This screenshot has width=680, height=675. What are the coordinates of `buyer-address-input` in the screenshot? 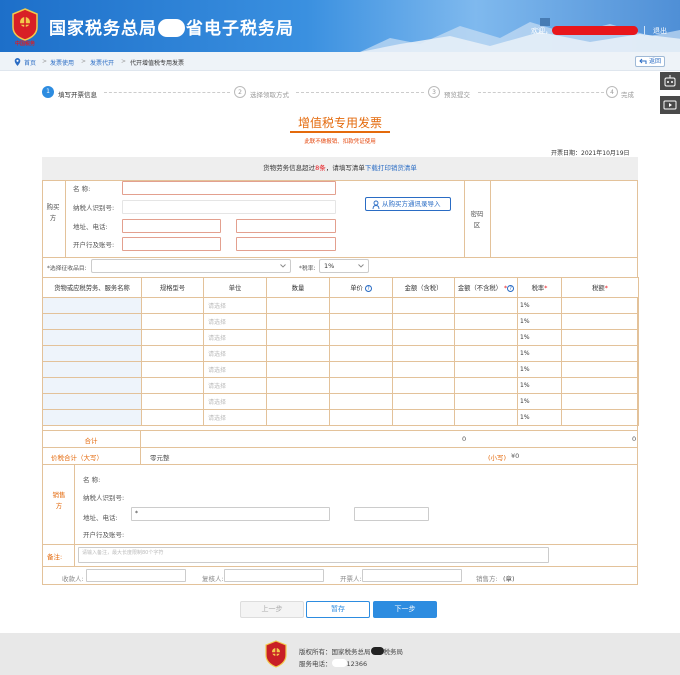 It's located at (171, 226).